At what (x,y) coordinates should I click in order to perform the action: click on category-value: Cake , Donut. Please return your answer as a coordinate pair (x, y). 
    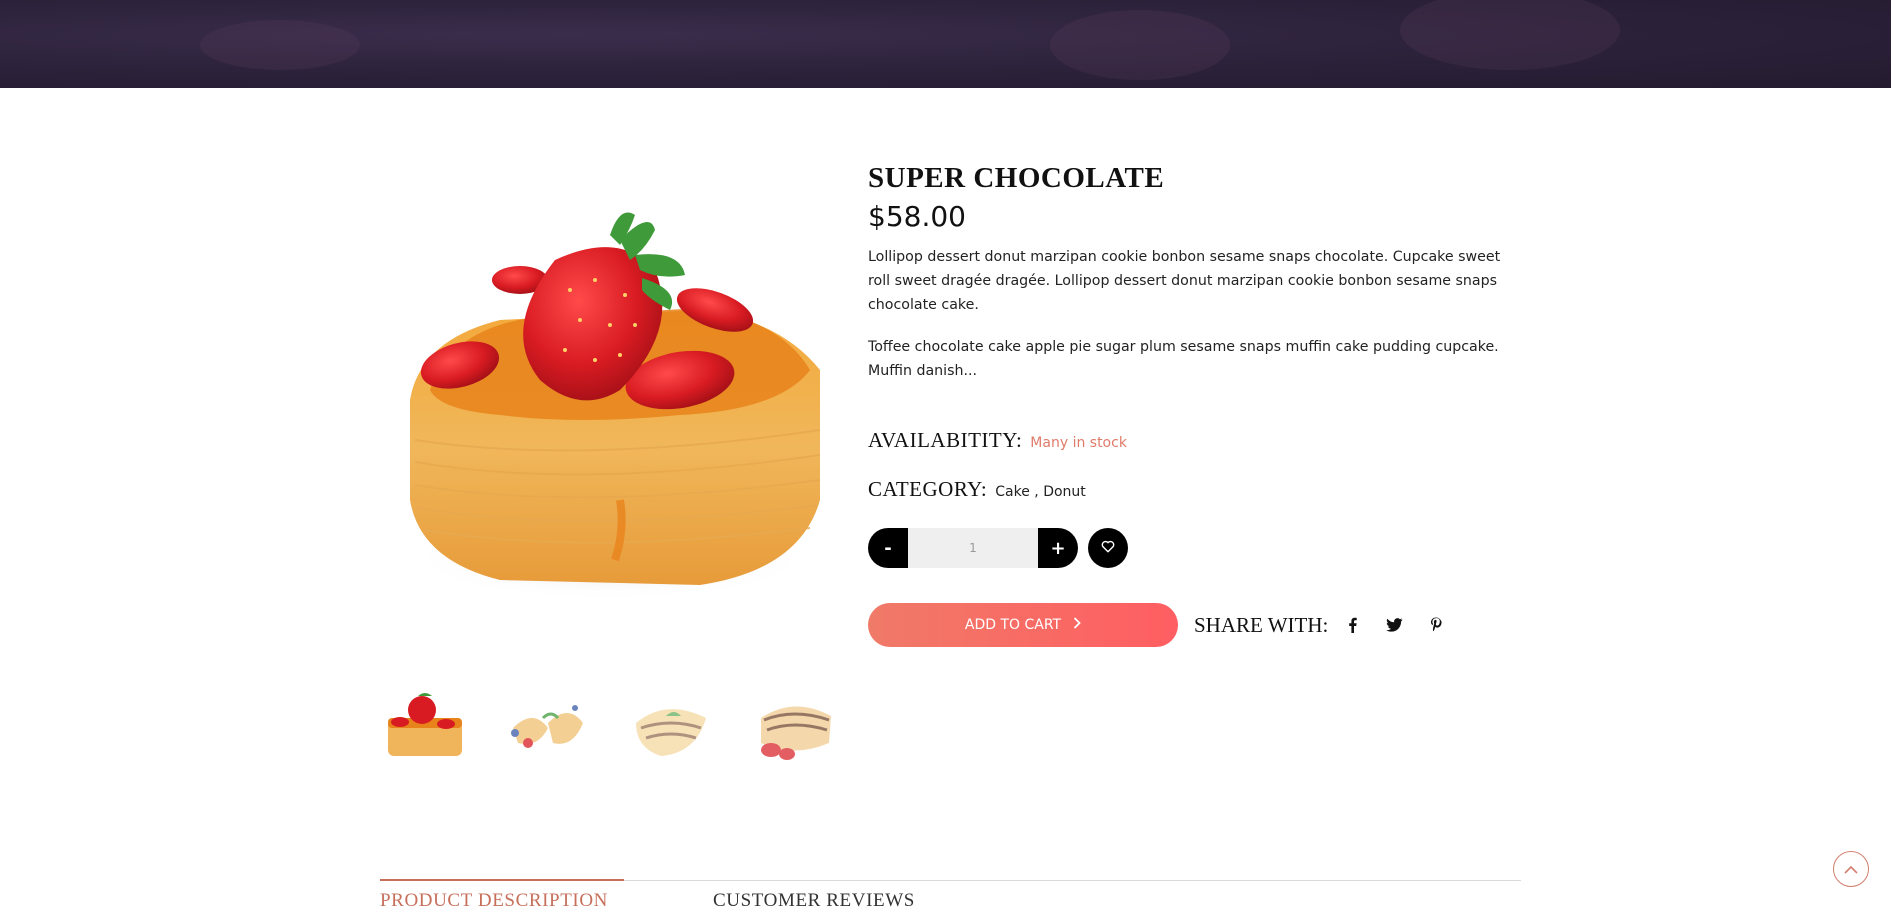
    Looking at the image, I should click on (1040, 492).